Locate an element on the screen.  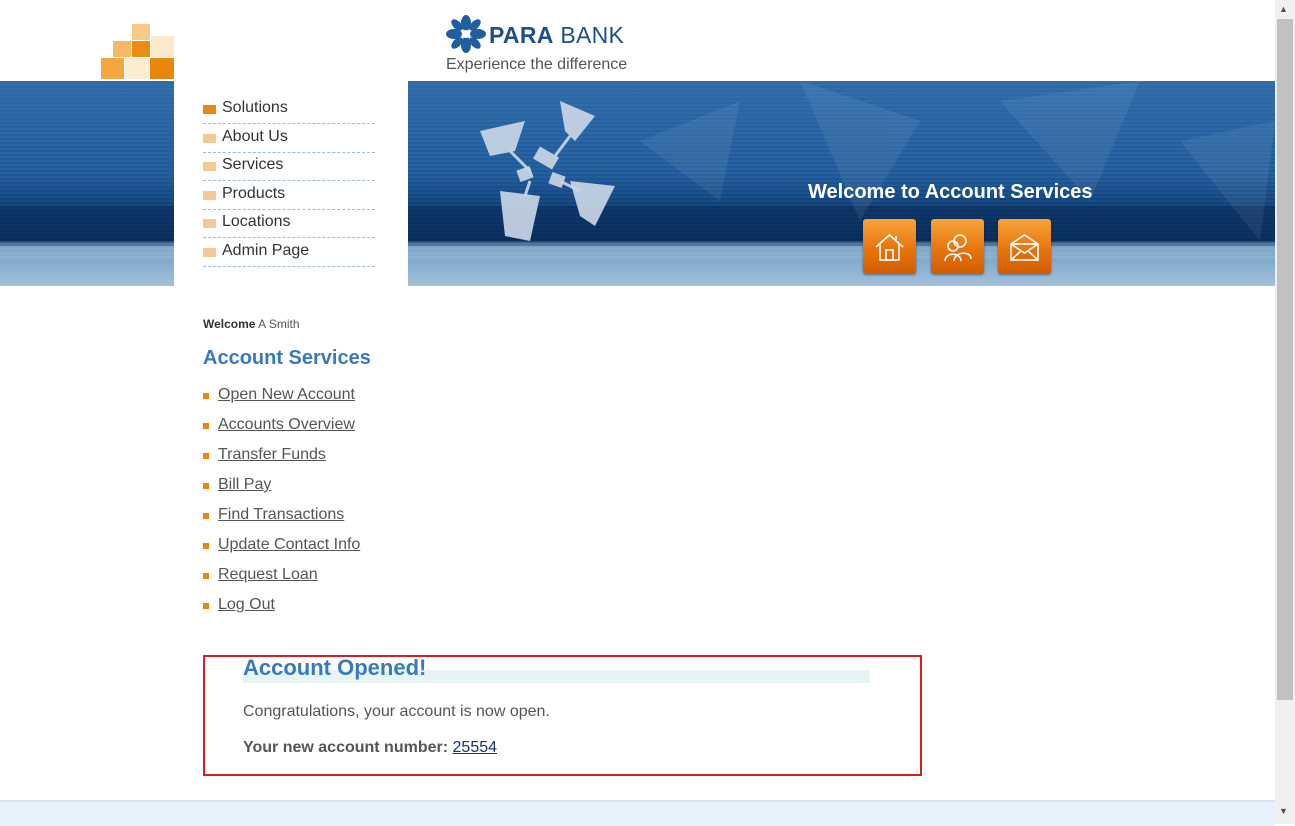
scroll-down-arrow-icon: ▼ is located at coordinates (1283, 811).